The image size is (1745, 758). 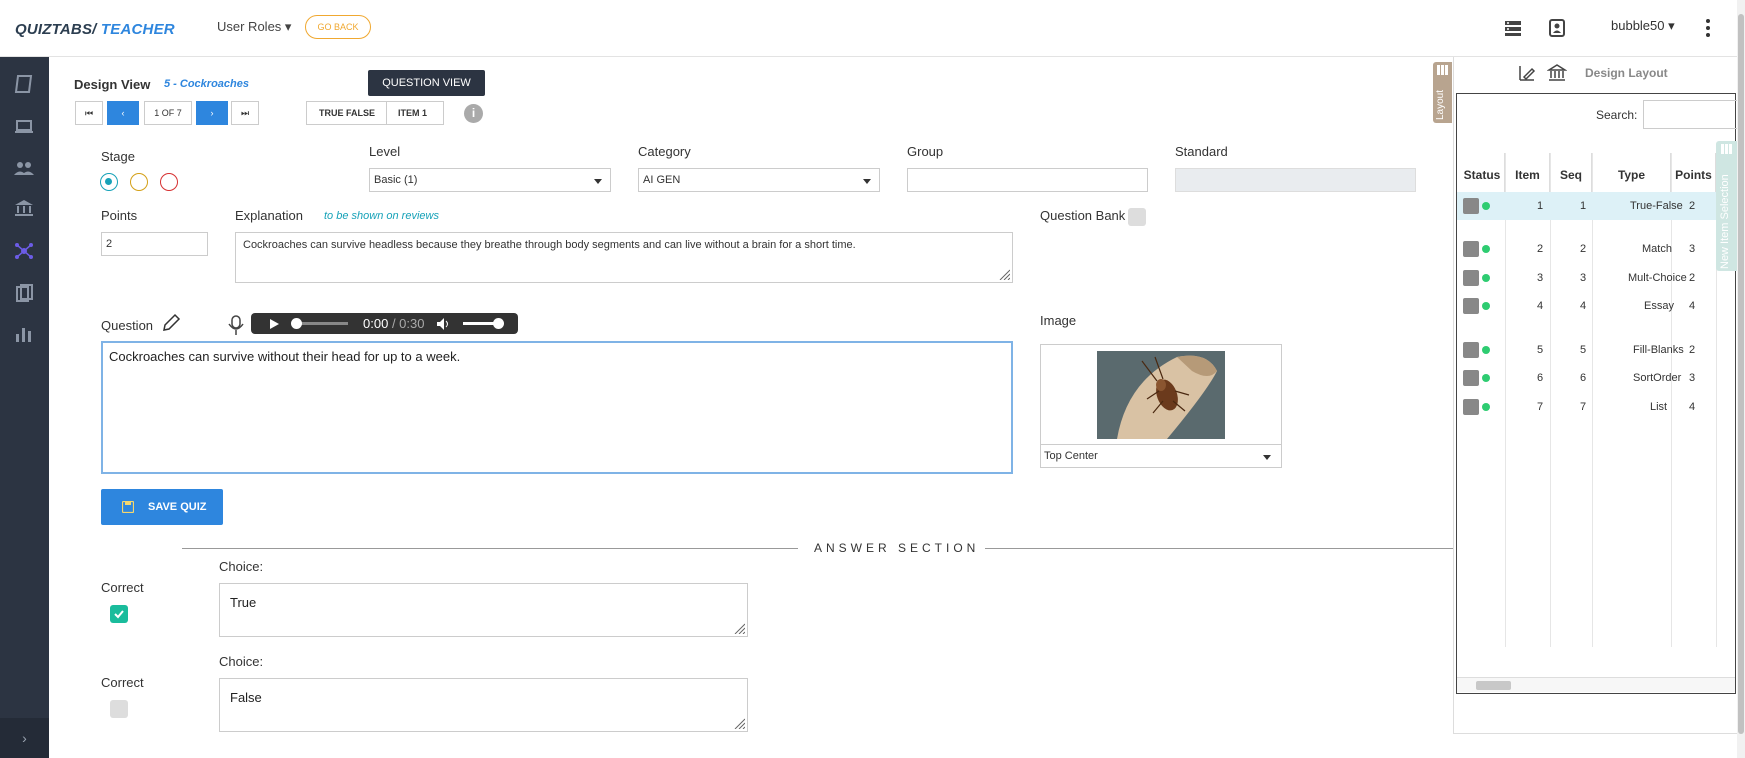 I want to click on stage-radio-yellow, so click(x=139, y=182).